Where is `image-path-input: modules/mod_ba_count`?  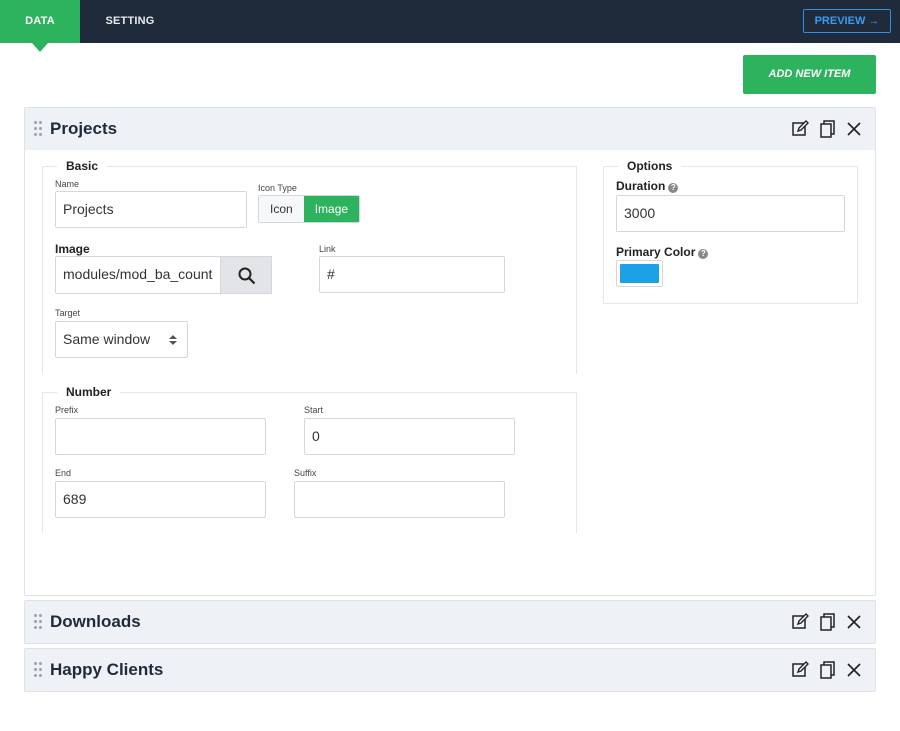 image-path-input: modules/mod_ba_count is located at coordinates (138, 275).